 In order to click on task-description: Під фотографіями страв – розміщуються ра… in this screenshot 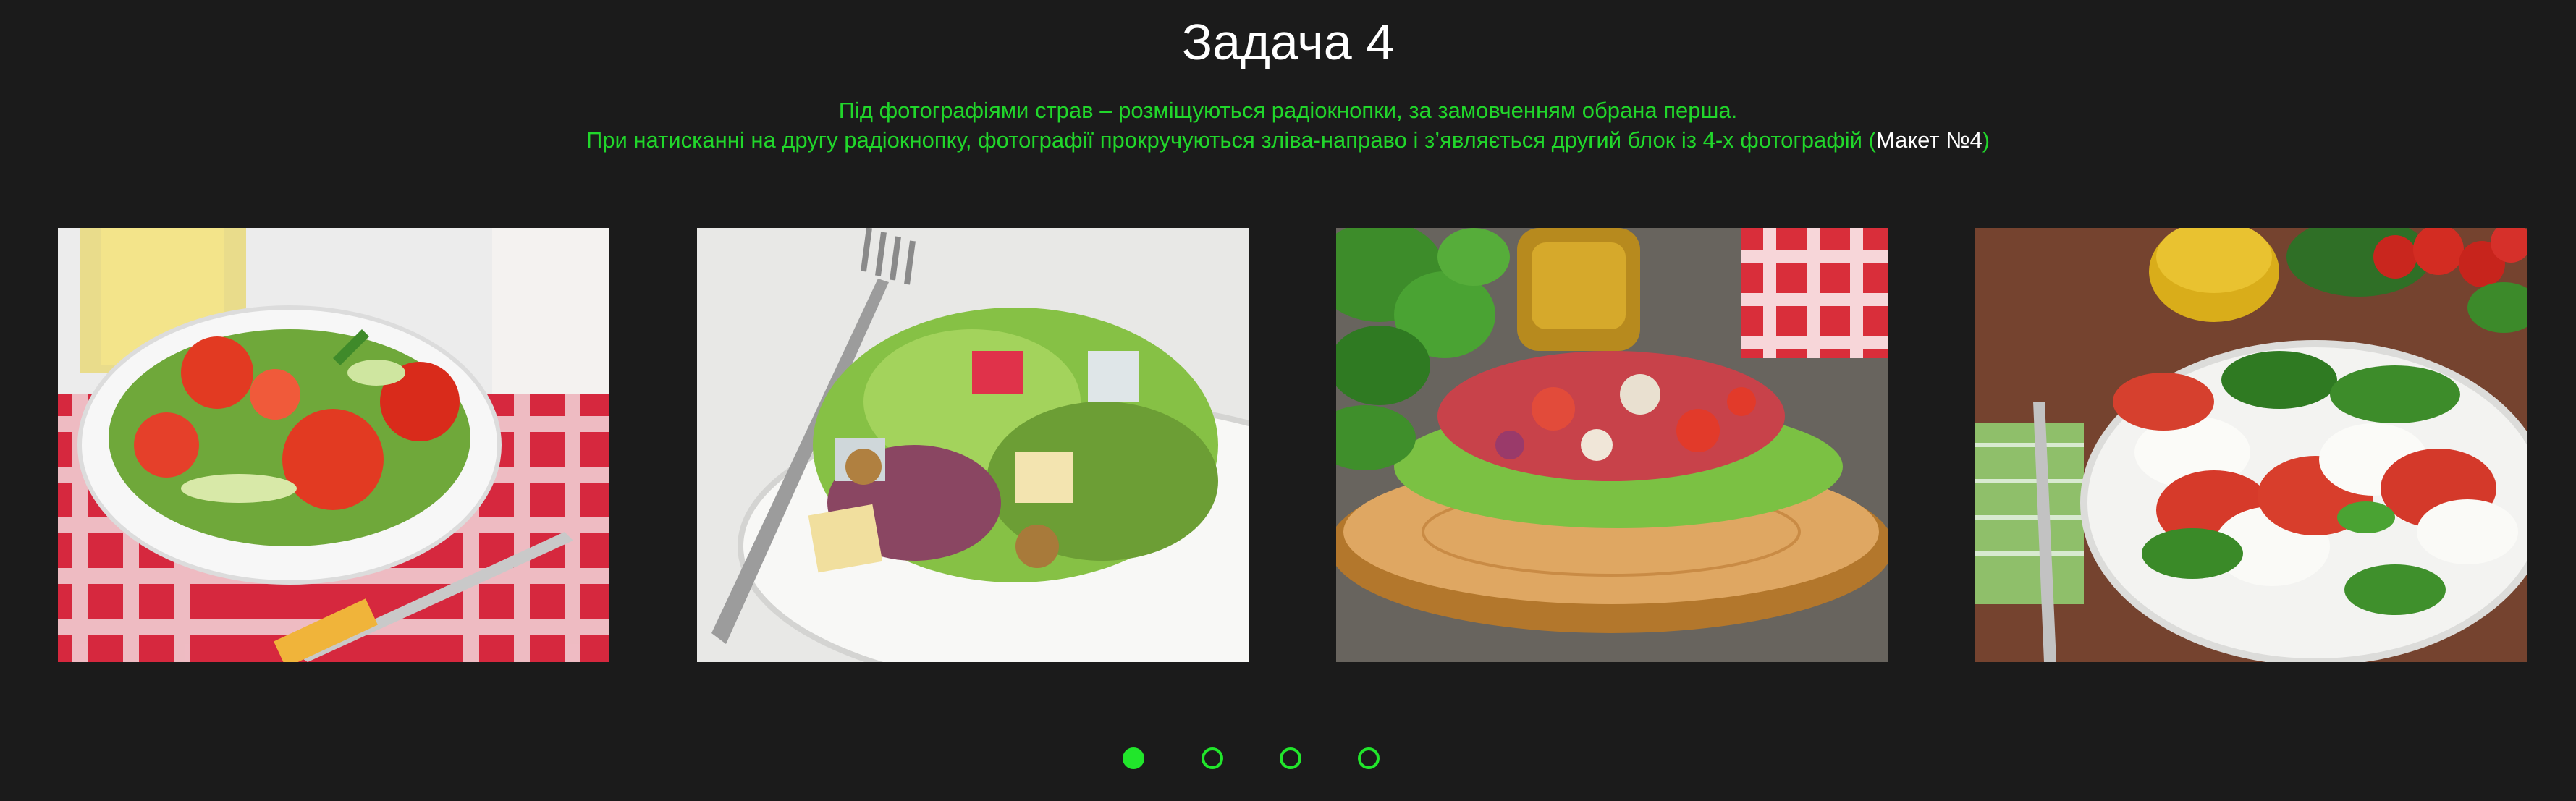, I will do `click(1288, 126)`.